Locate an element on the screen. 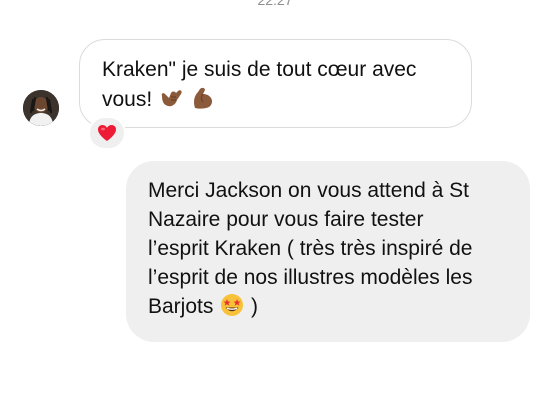  message-line: l’esprit Kraken ( très très inspiré de is located at coordinates (310, 248).